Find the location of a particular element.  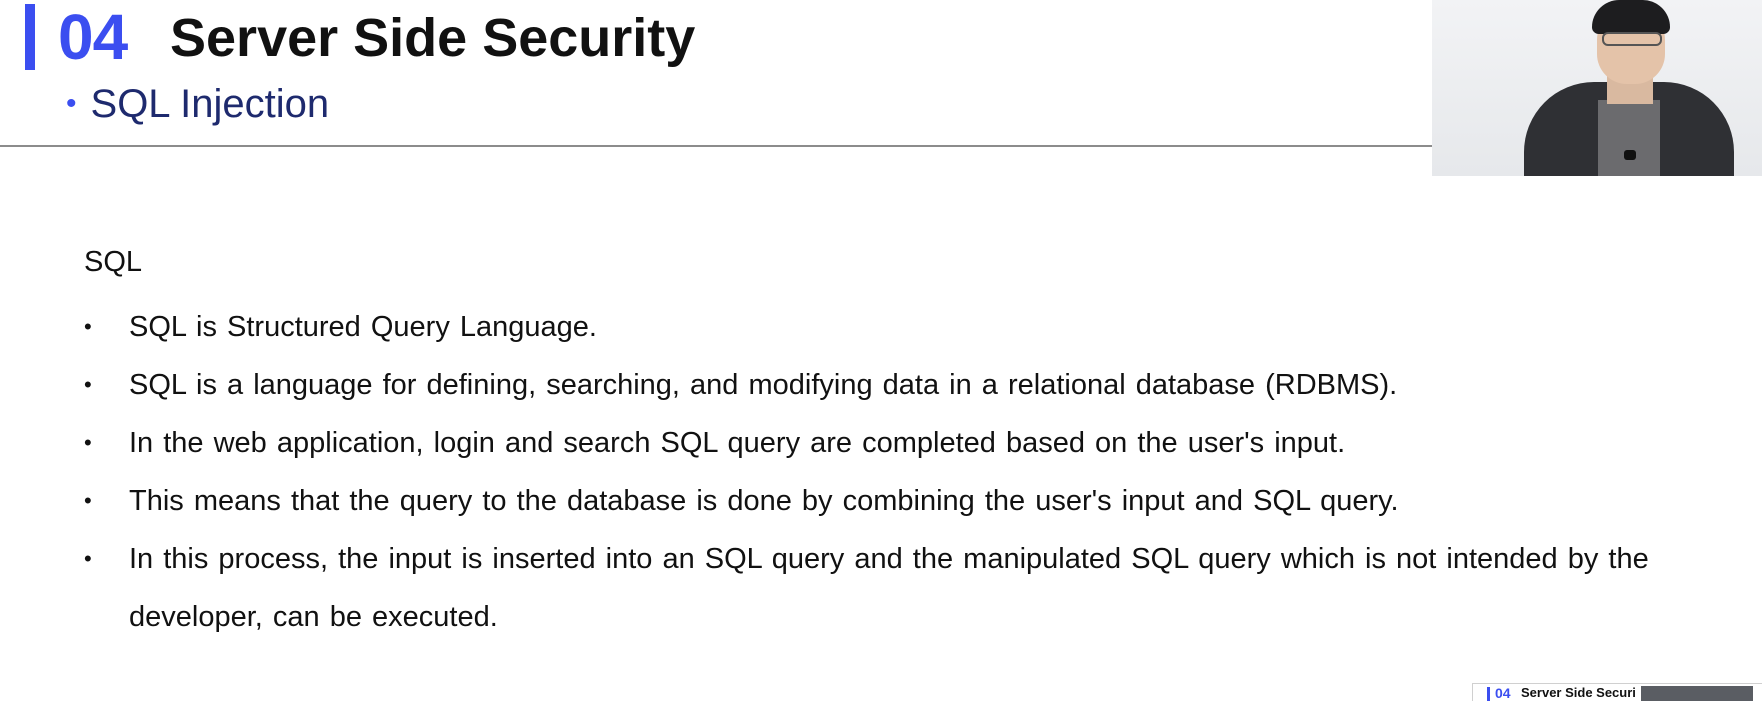

next-slide-thumbnail: 04 Server Side Securi is located at coordinates (1617, 692).